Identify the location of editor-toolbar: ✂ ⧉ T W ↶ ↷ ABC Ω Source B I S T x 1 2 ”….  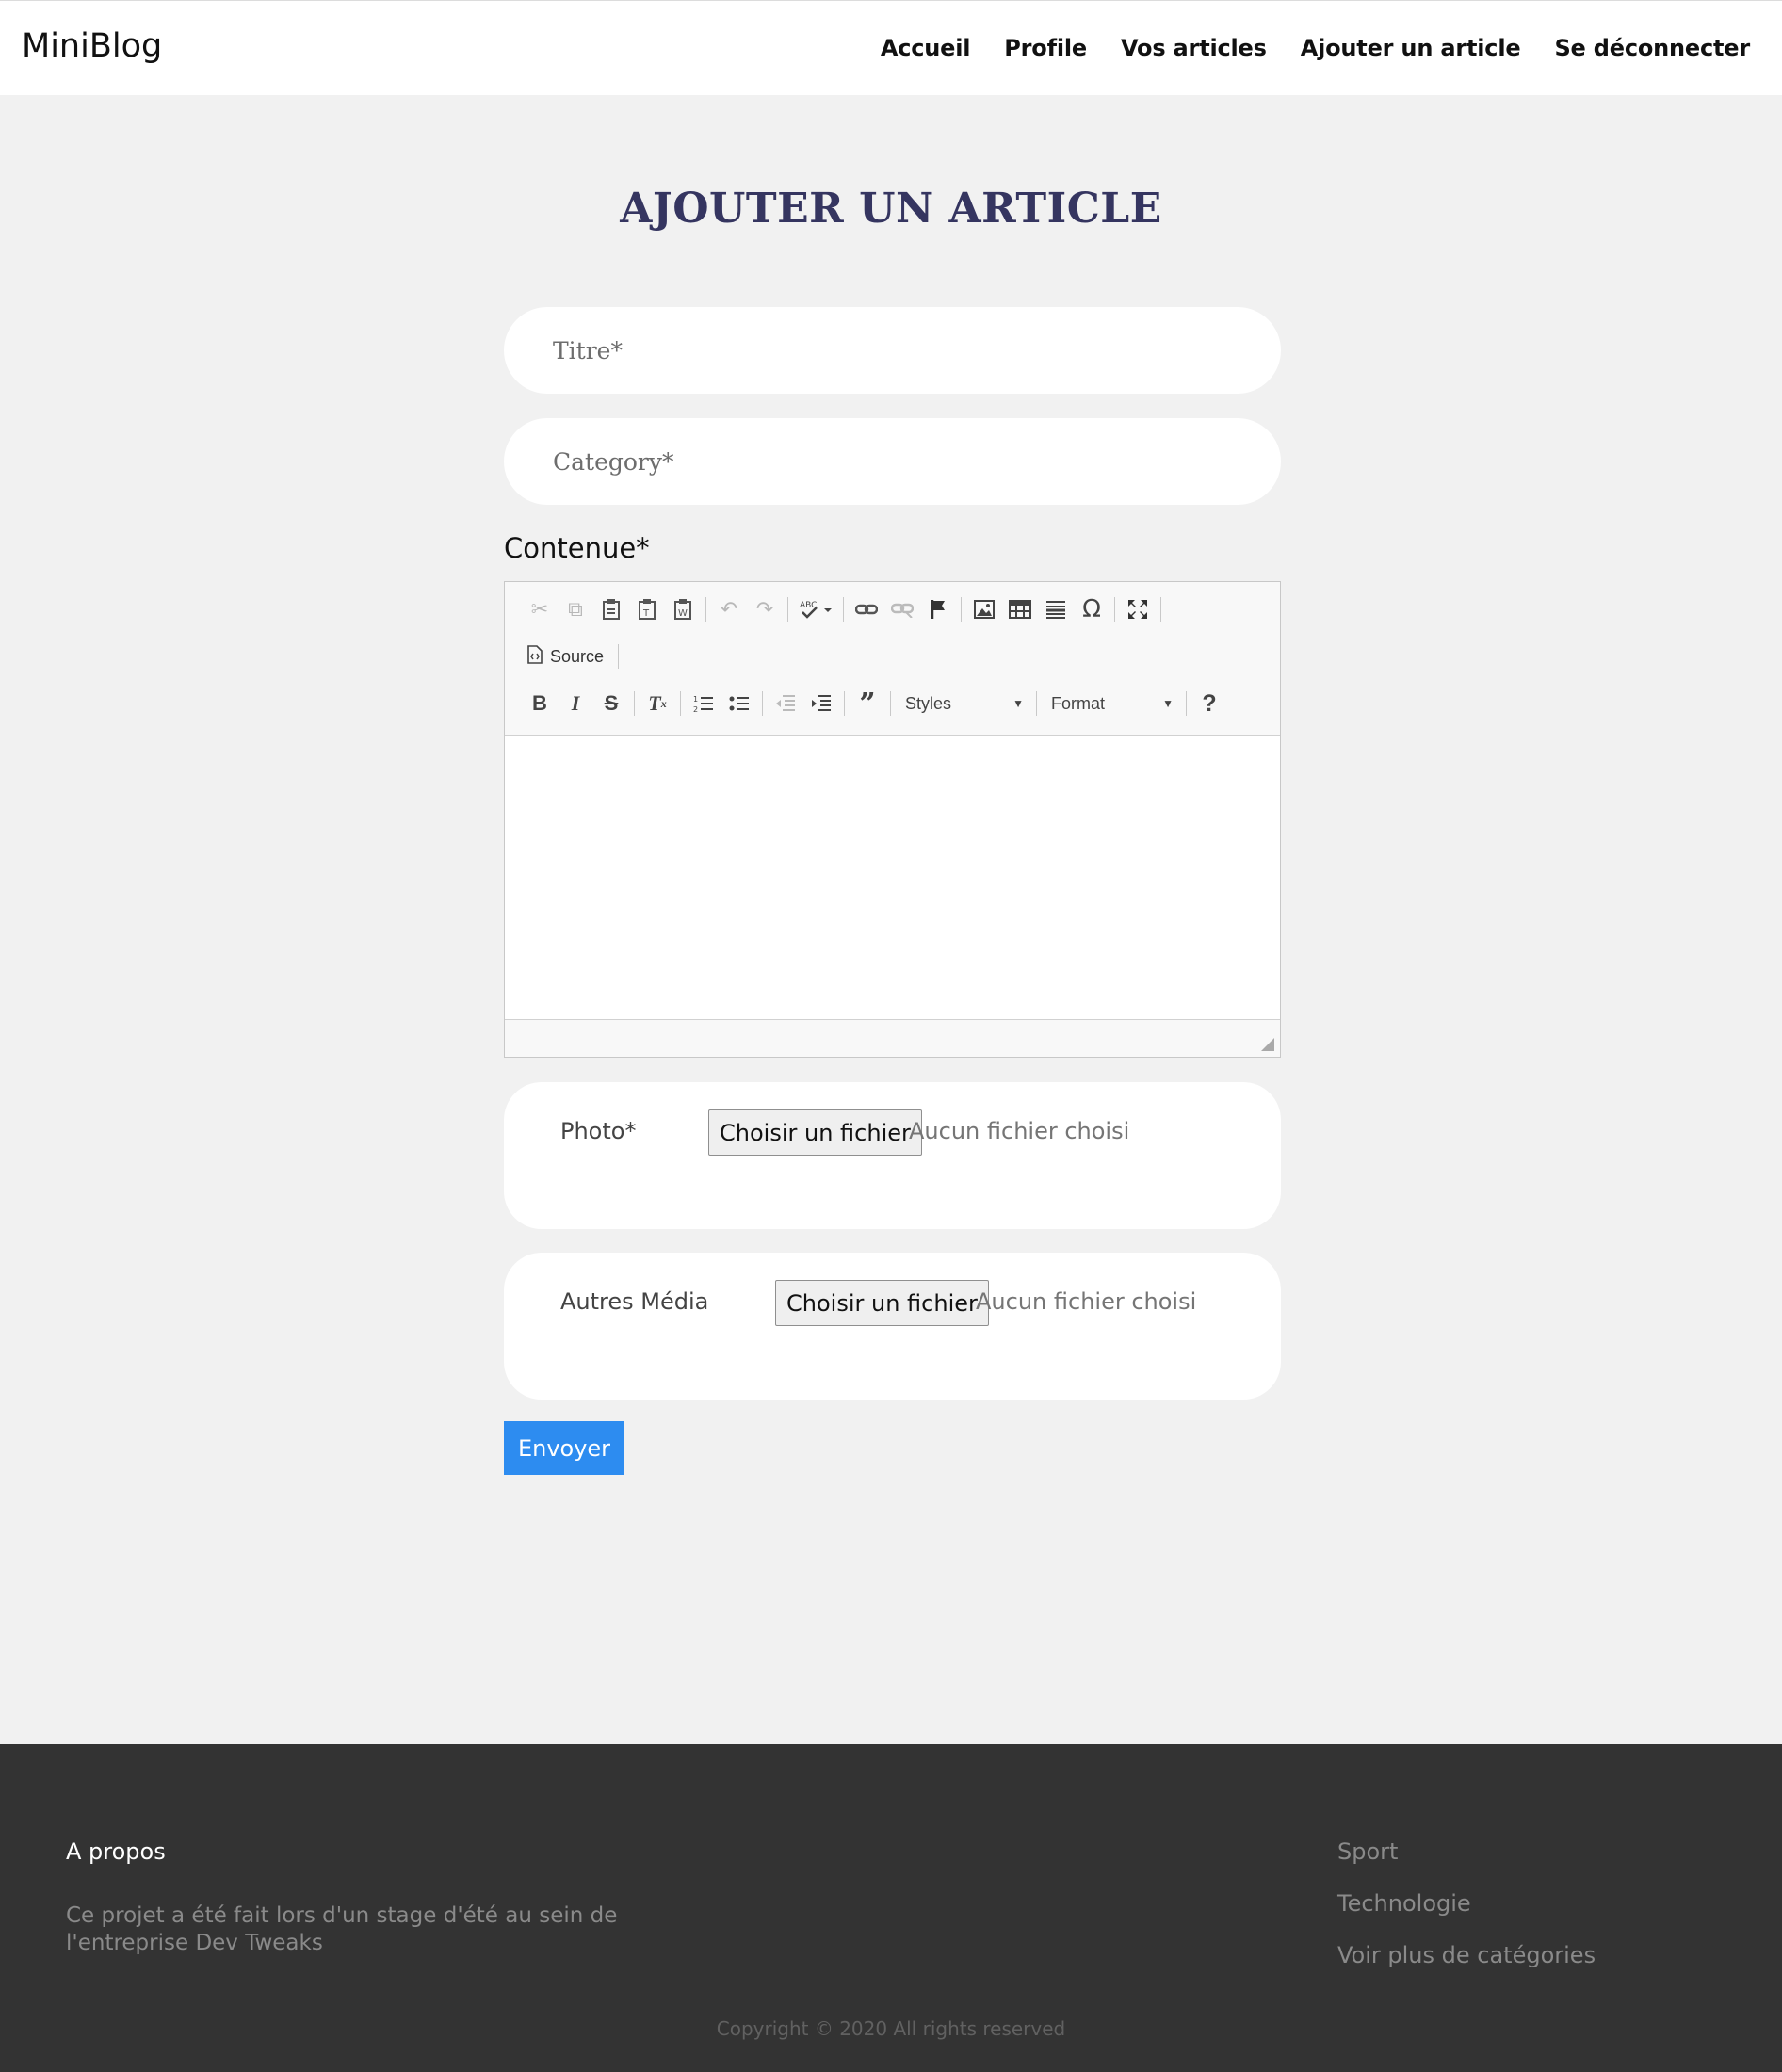
(892, 659).